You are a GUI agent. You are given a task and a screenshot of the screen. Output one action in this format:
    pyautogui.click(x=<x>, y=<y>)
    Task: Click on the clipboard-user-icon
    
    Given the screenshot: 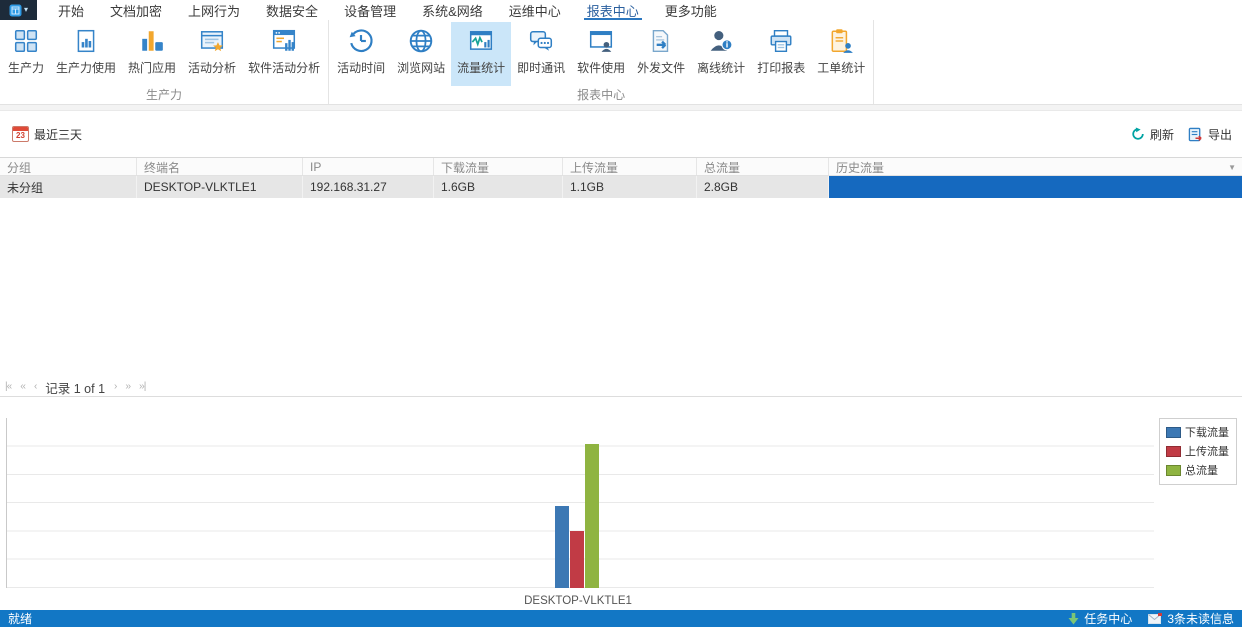 What is the action you would take?
    pyautogui.click(x=841, y=41)
    